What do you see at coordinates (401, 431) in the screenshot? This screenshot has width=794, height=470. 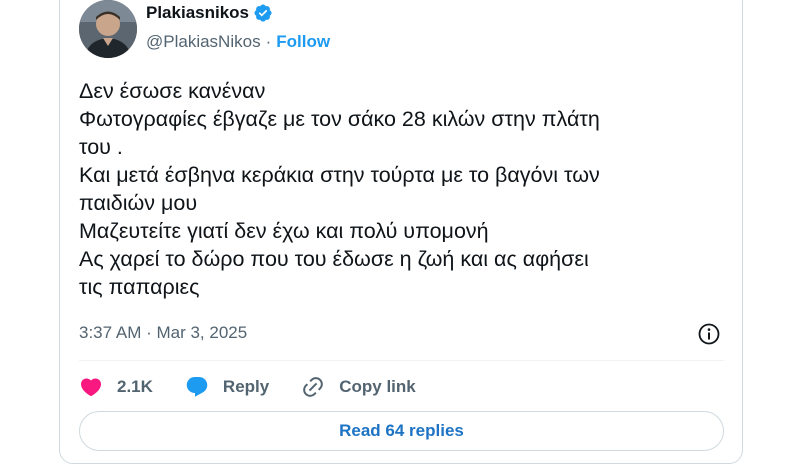 I see `read-replies-button: Read 64 replies` at bounding box center [401, 431].